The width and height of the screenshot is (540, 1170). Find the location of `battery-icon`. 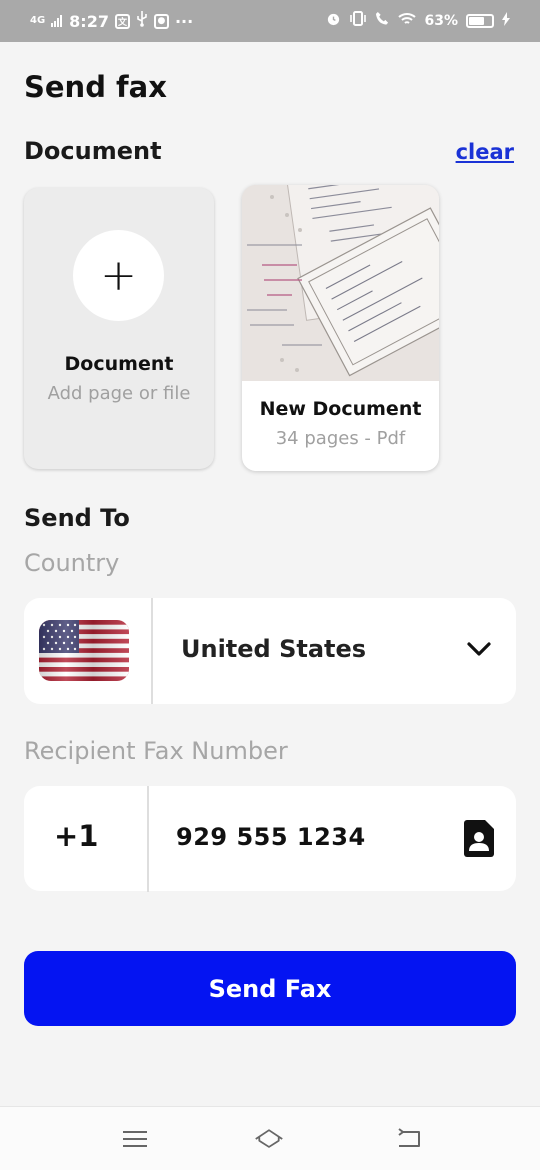

battery-icon is located at coordinates (480, 20).